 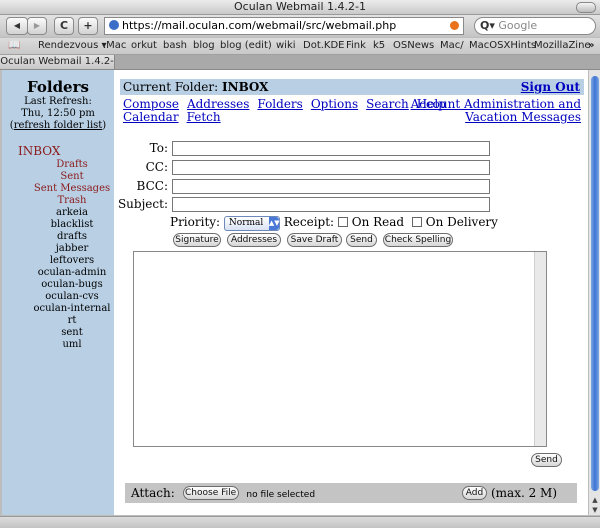 What do you see at coordinates (595, 283) in the screenshot?
I see `scrollbar-thumb` at bounding box center [595, 283].